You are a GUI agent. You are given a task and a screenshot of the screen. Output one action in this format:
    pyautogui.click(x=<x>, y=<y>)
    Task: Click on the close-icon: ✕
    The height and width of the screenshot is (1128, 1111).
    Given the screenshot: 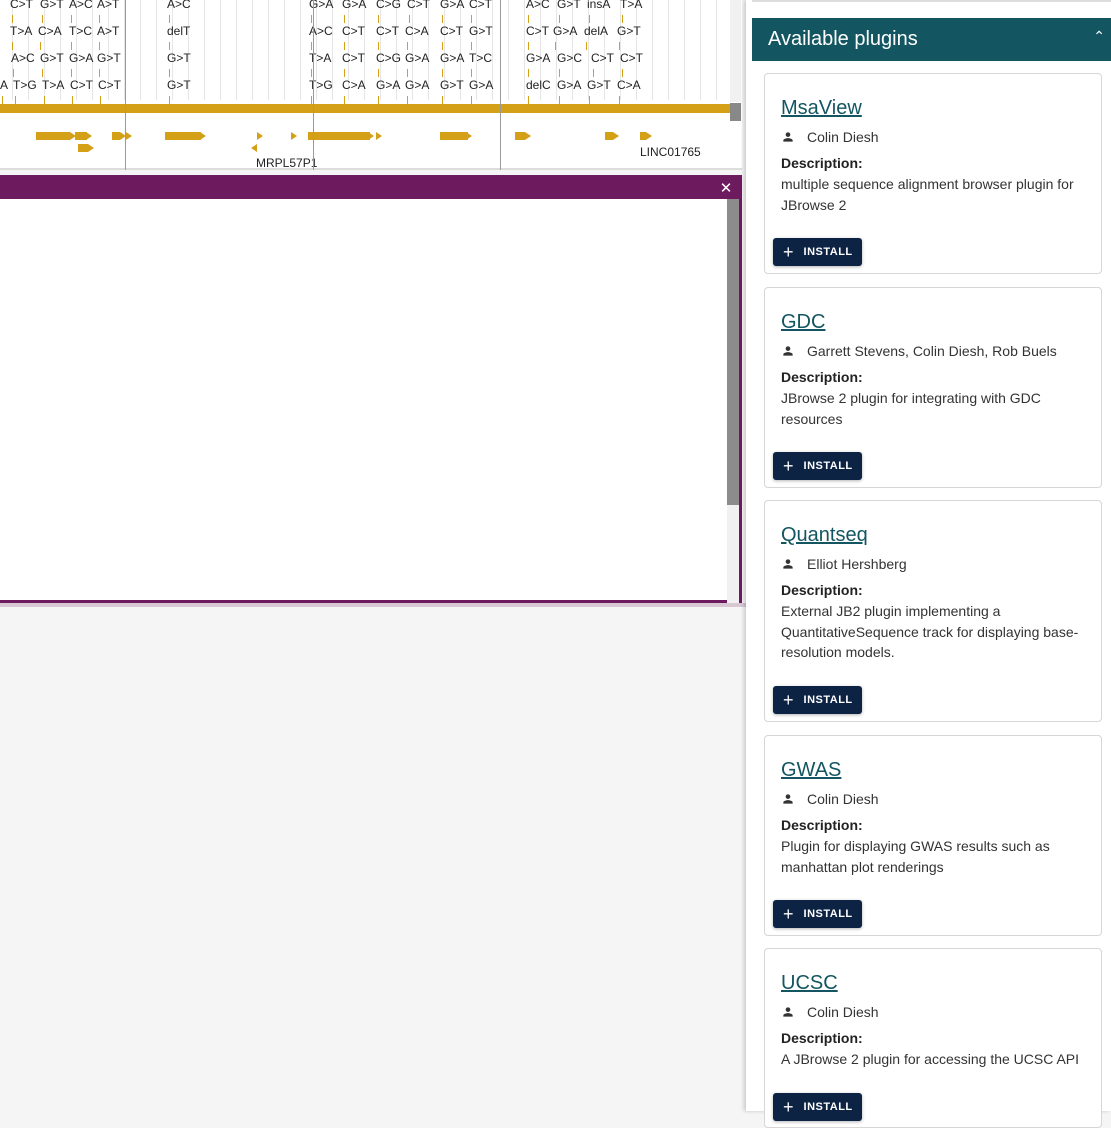 What is the action you would take?
    pyautogui.click(x=726, y=188)
    